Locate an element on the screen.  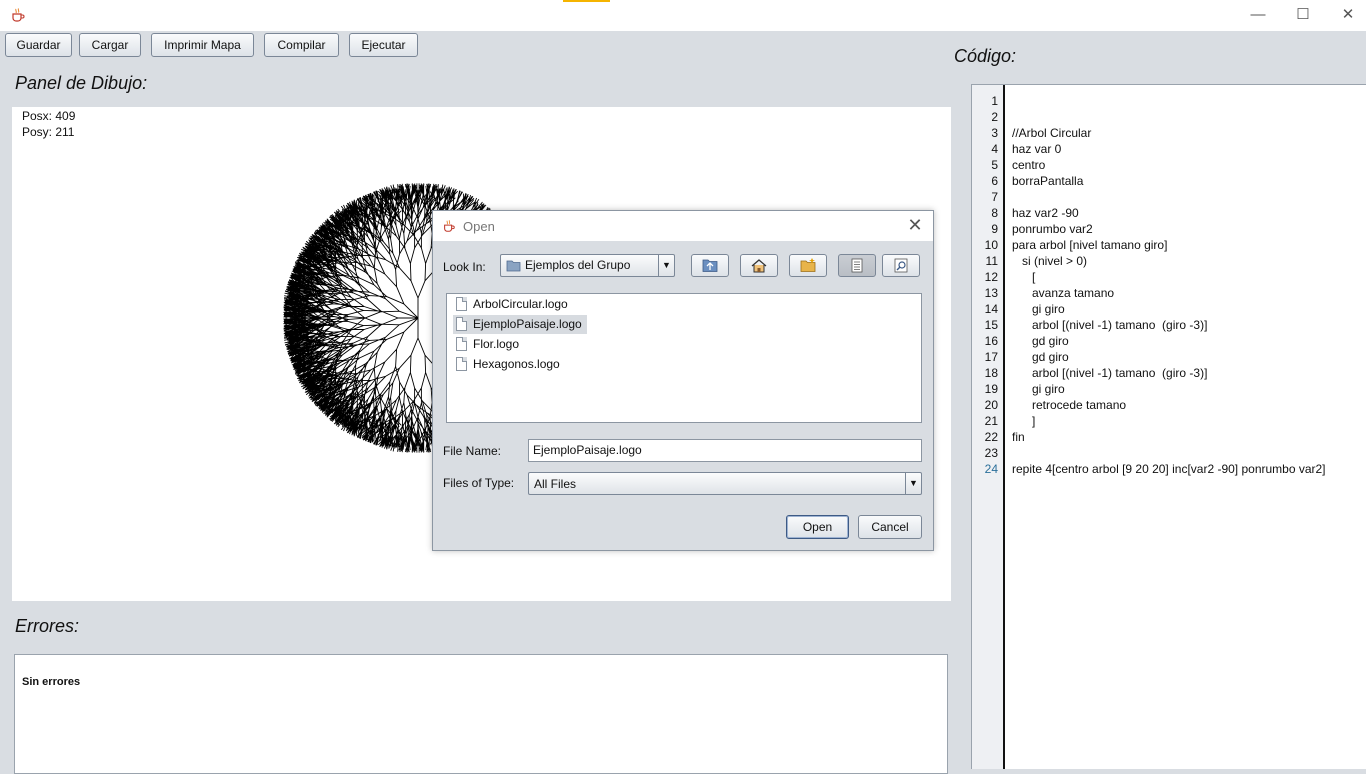
line-number: 12 is located at coordinates (991, 277).